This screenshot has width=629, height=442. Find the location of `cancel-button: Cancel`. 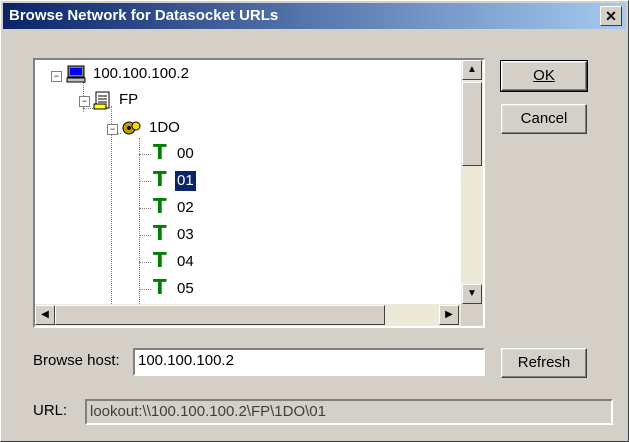

cancel-button: Cancel is located at coordinates (544, 119).